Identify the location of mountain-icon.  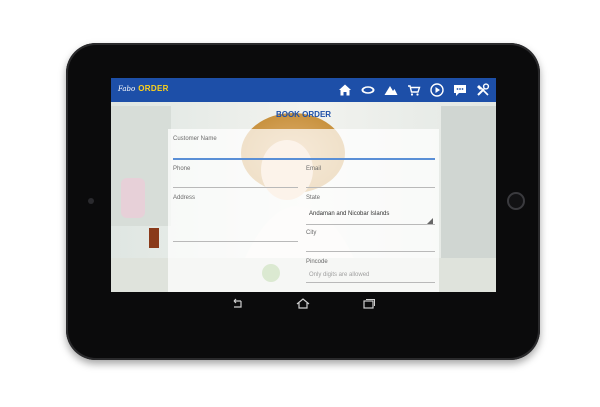
(391, 90).